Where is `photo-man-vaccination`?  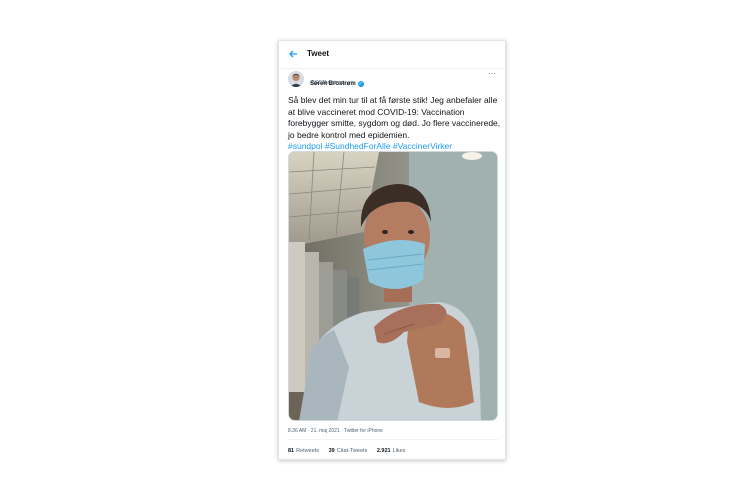
photo-man-vaccination is located at coordinates (393, 286).